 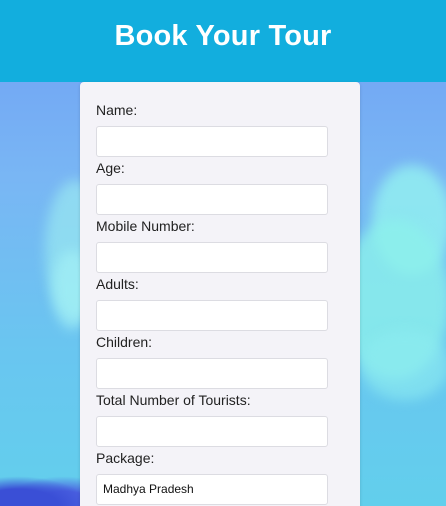 I want to click on package-label: Package:, so click(x=125, y=458).